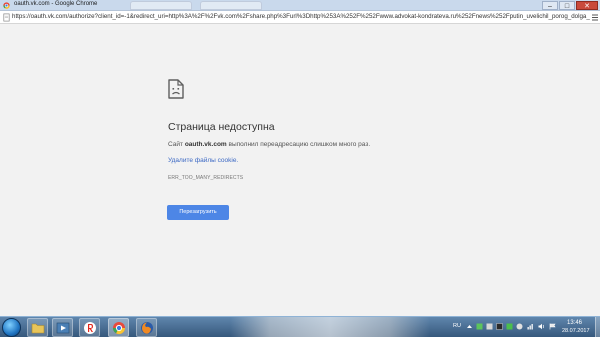  I want to click on media-player-icon, so click(63, 328).